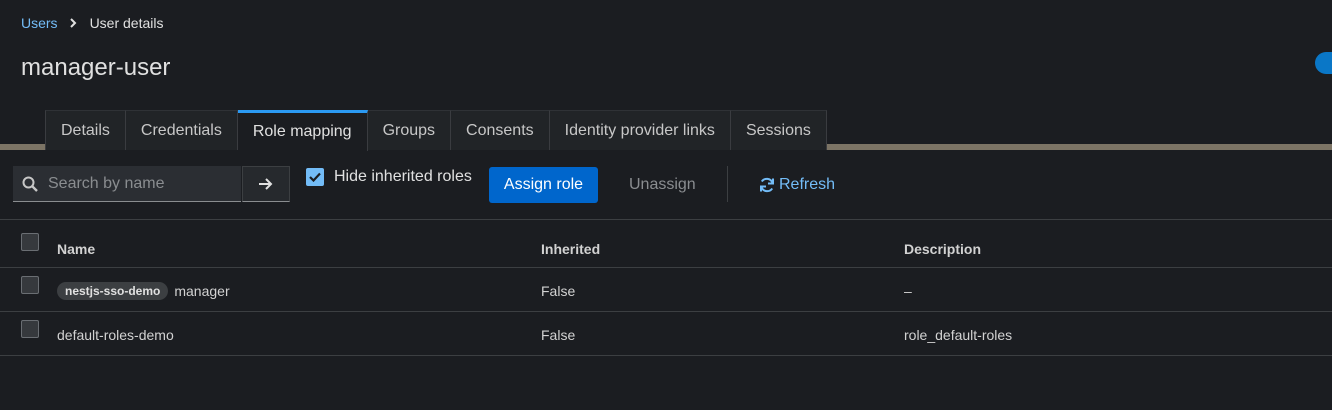  I want to click on hide-inherited-label: Hide inherited roles, so click(403, 176).